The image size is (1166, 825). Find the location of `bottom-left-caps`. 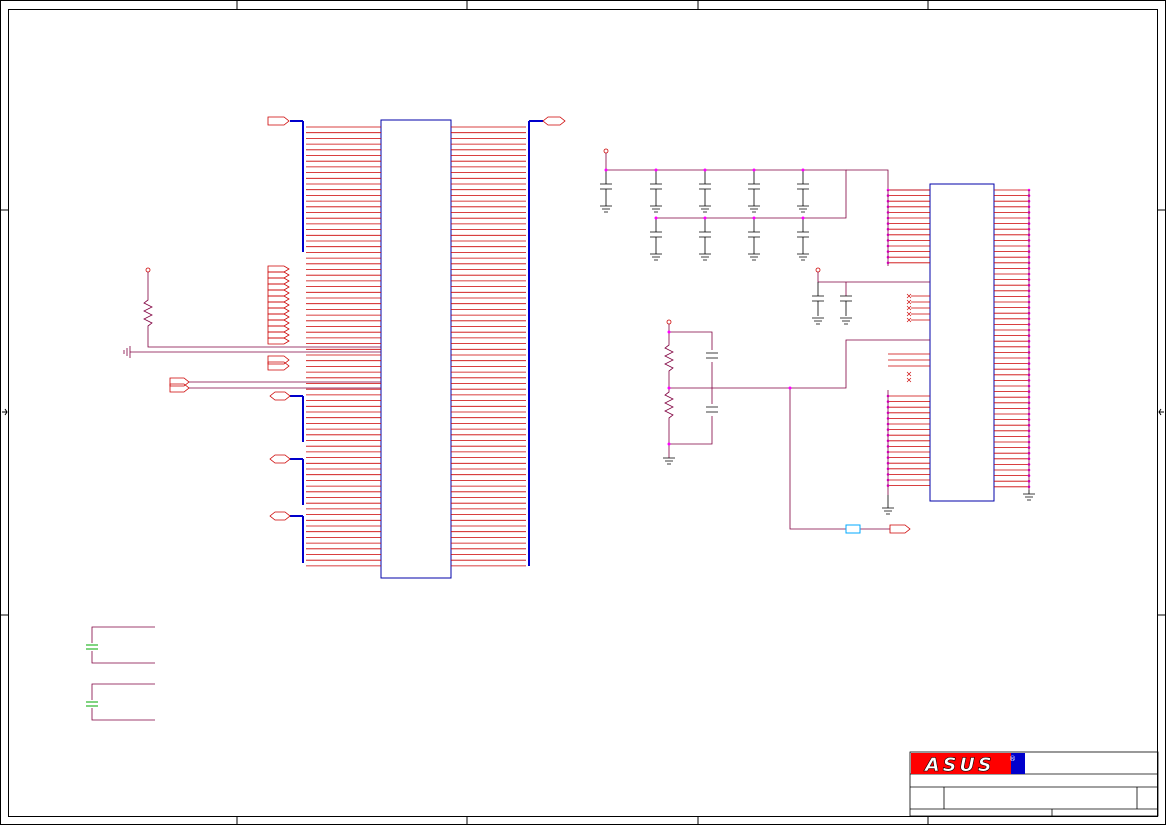

bottom-left-caps is located at coordinates (120, 673).